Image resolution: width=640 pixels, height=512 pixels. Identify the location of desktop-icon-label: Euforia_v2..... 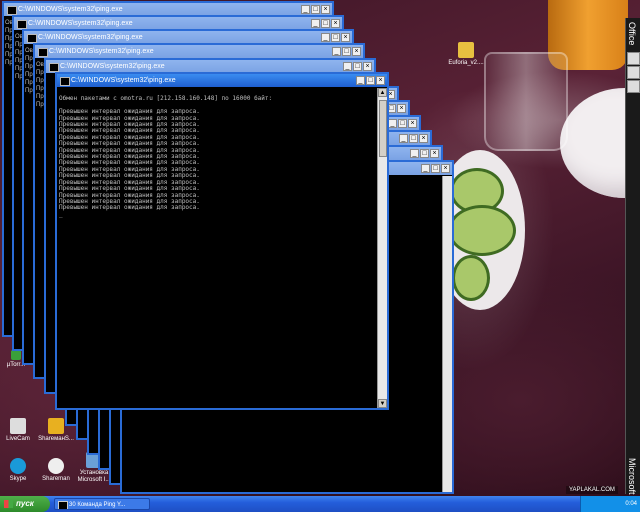
(466, 63).